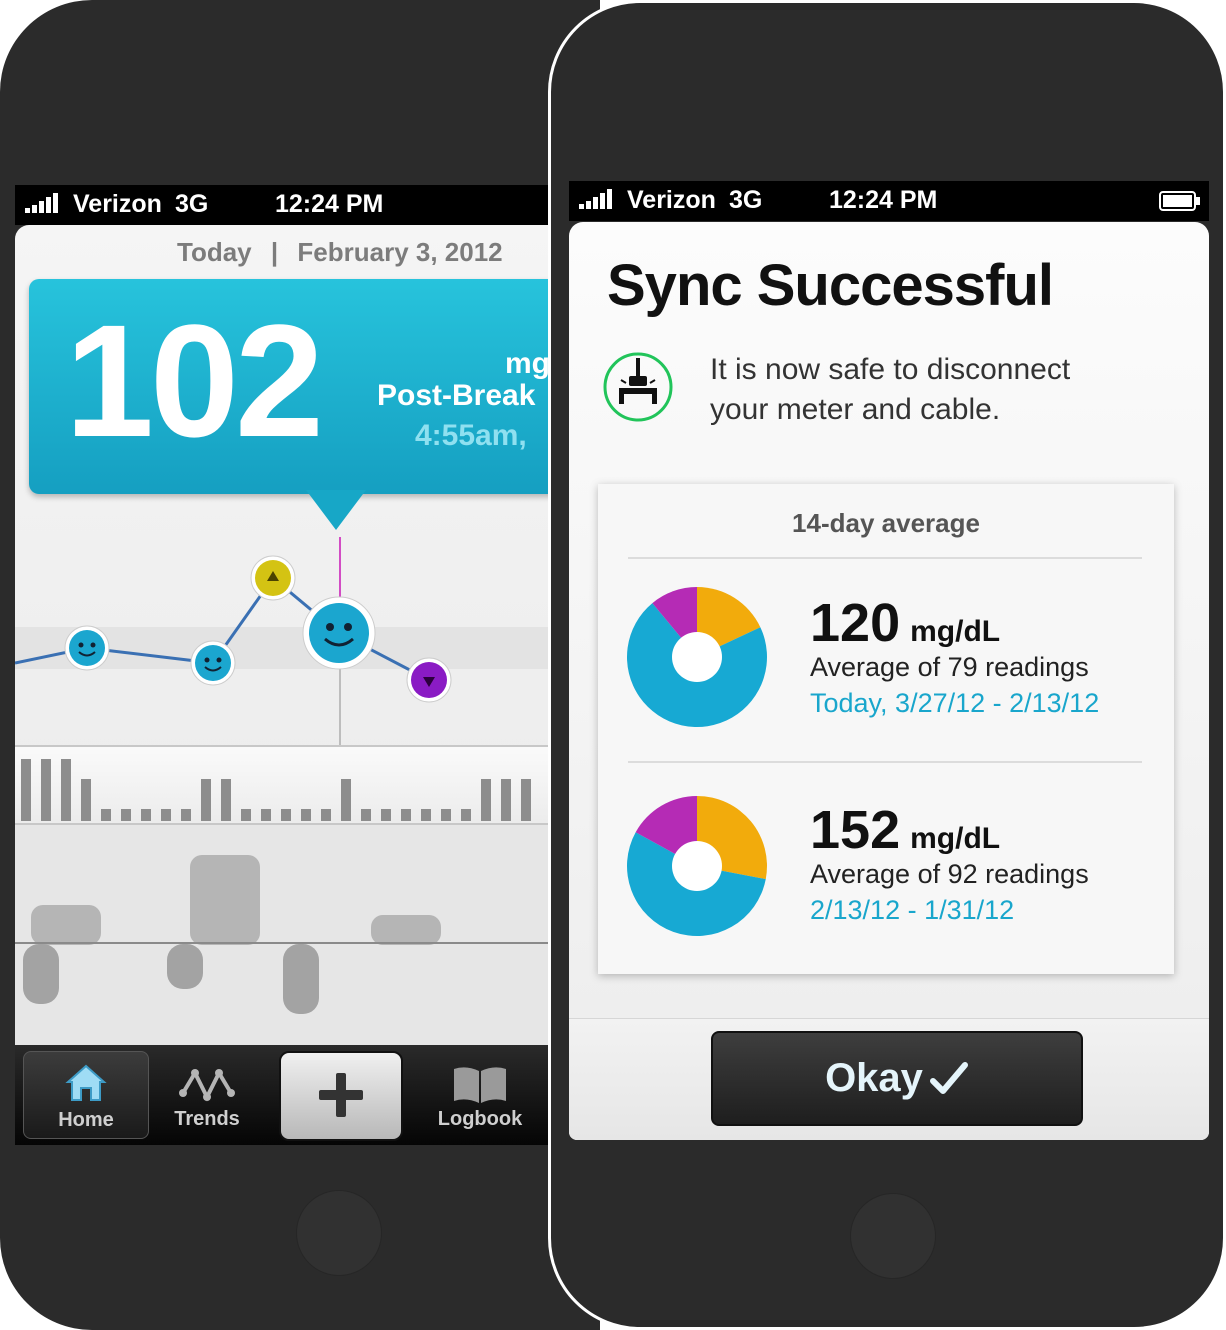 The image size is (1226, 1330). Describe the element at coordinates (400, 252) in the screenshot. I see `date-label: February 3, 2012` at that location.